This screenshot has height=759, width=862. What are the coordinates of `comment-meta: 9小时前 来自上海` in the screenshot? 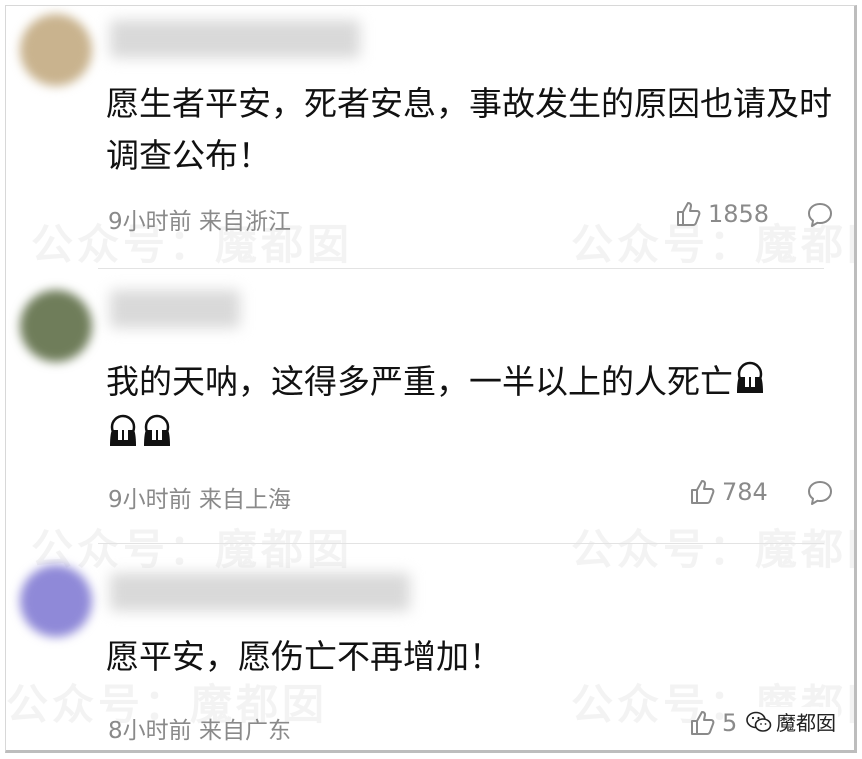 It's located at (199, 500).